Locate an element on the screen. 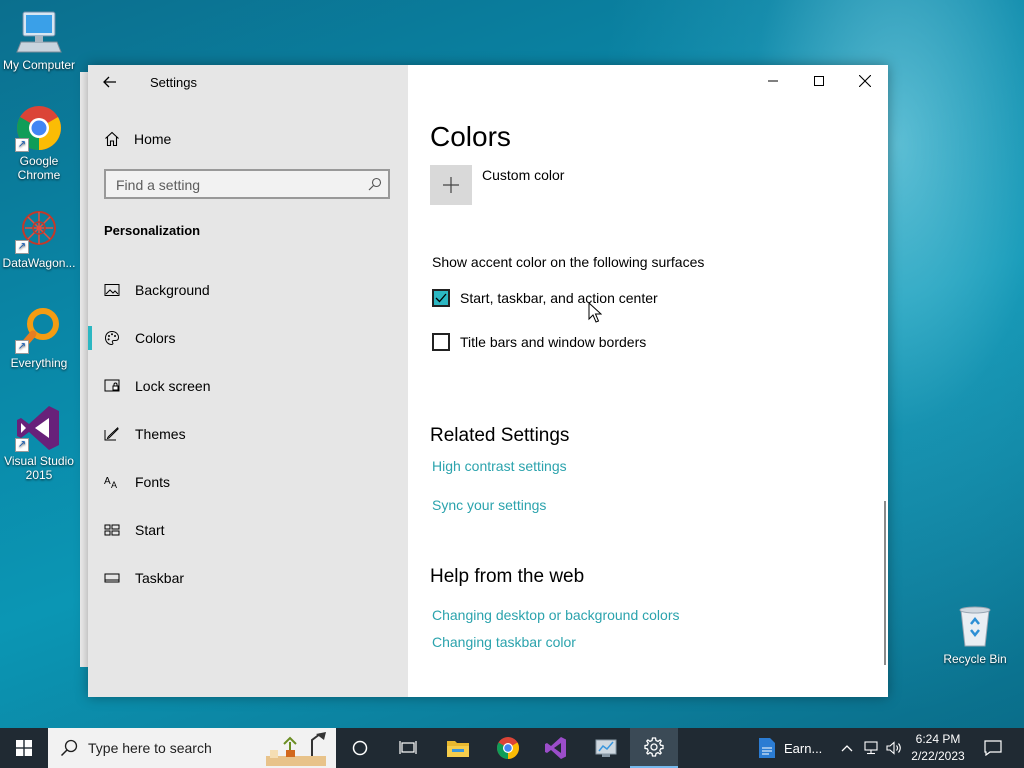 This screenshot has height=768, width=1024. search-icon is located at coordinates (69, 748).